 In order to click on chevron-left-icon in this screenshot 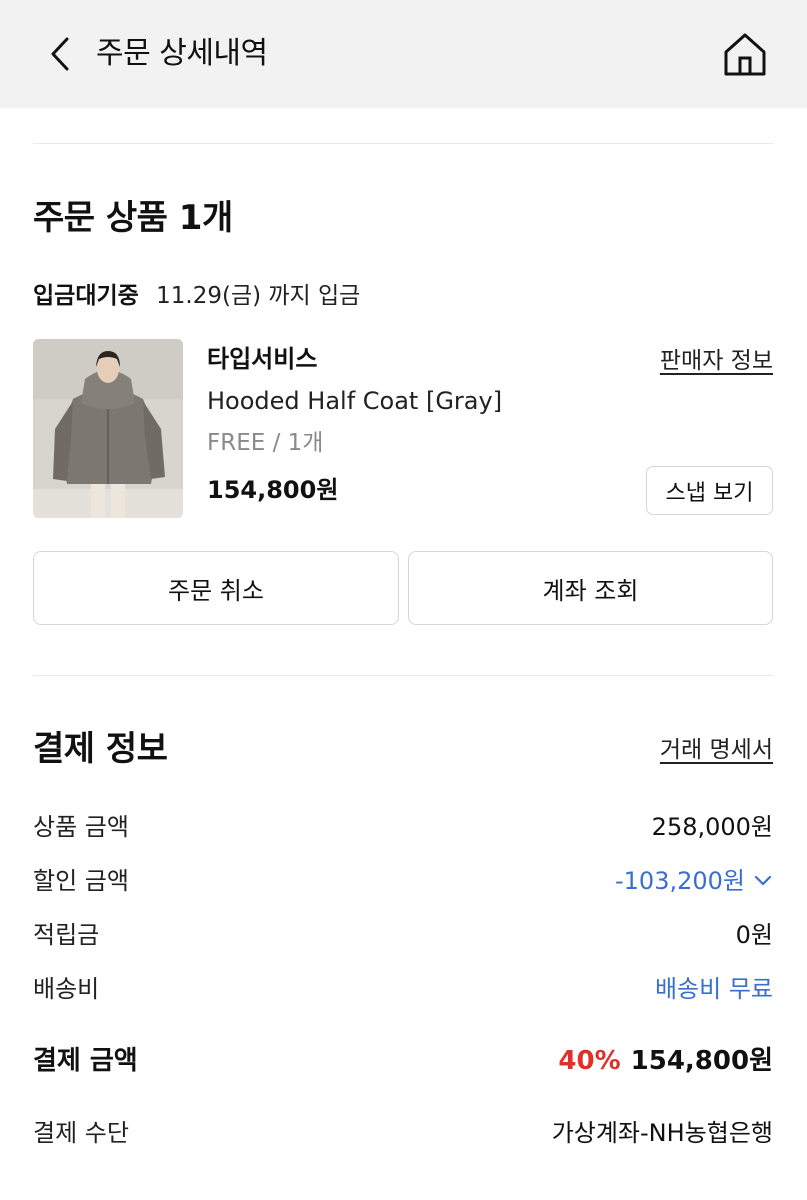, I will do `click(60, 54)`.